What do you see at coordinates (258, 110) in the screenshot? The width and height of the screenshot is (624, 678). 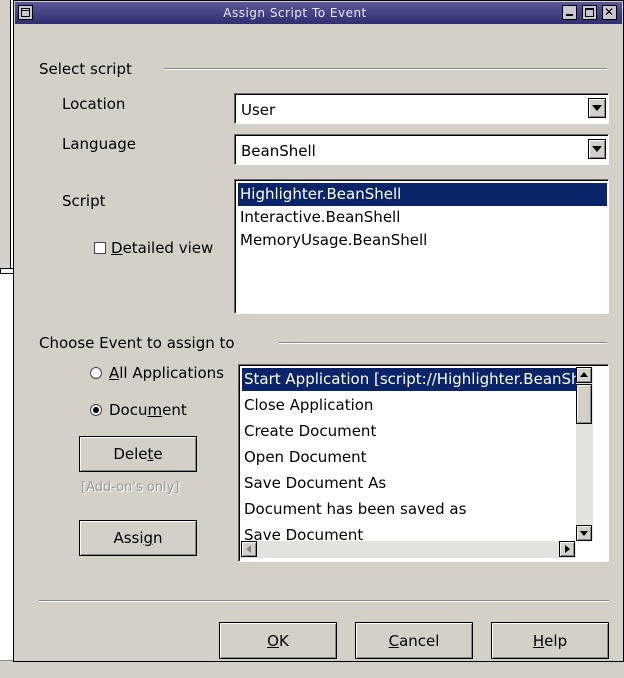 I see `location-value: User` at bounding box center [258, 110].